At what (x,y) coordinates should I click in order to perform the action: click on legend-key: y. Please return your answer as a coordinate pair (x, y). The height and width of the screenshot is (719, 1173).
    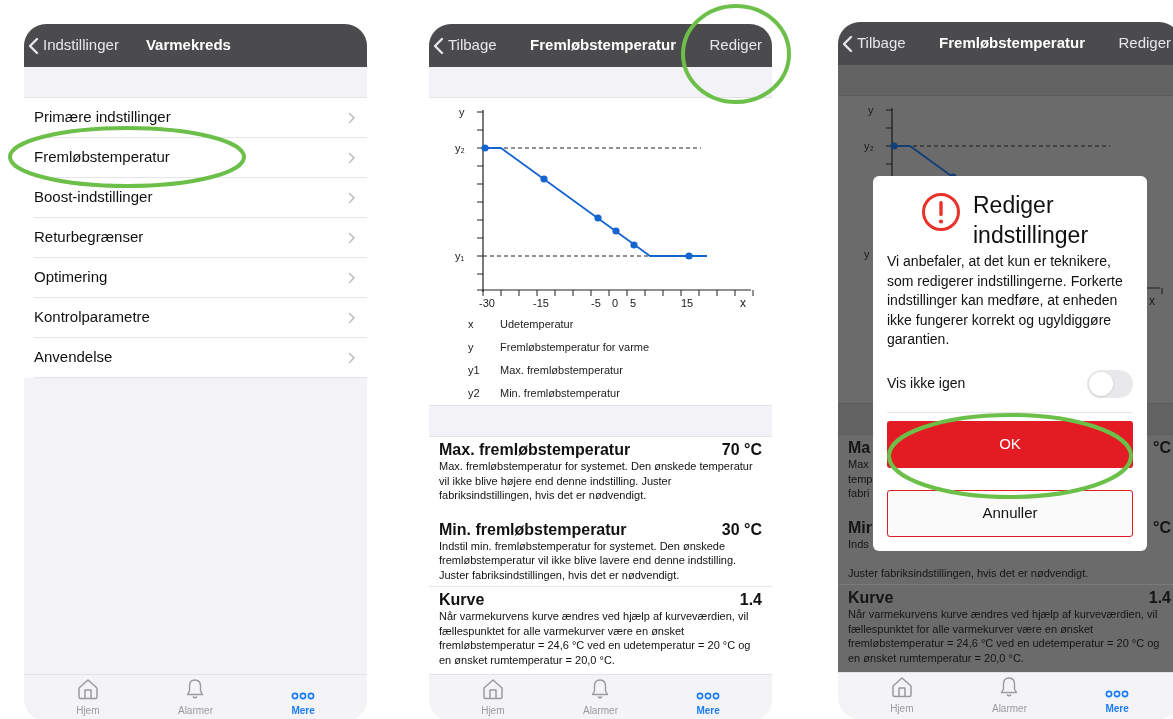
    Looking at the image, I should click on (484, 347).